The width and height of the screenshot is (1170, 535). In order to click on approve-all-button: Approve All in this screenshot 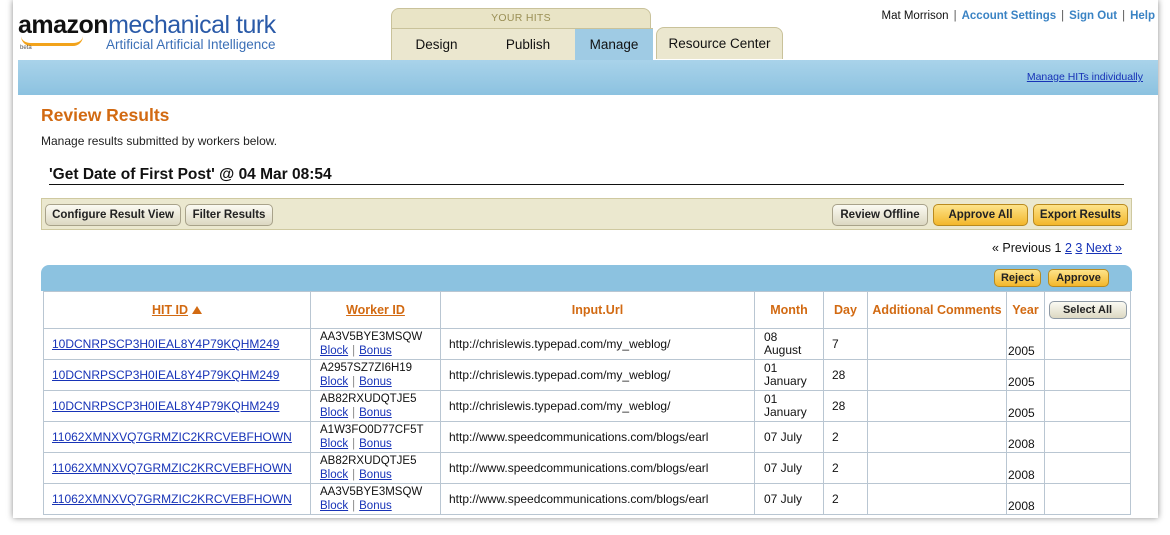, I will do `click(980, 215)`.